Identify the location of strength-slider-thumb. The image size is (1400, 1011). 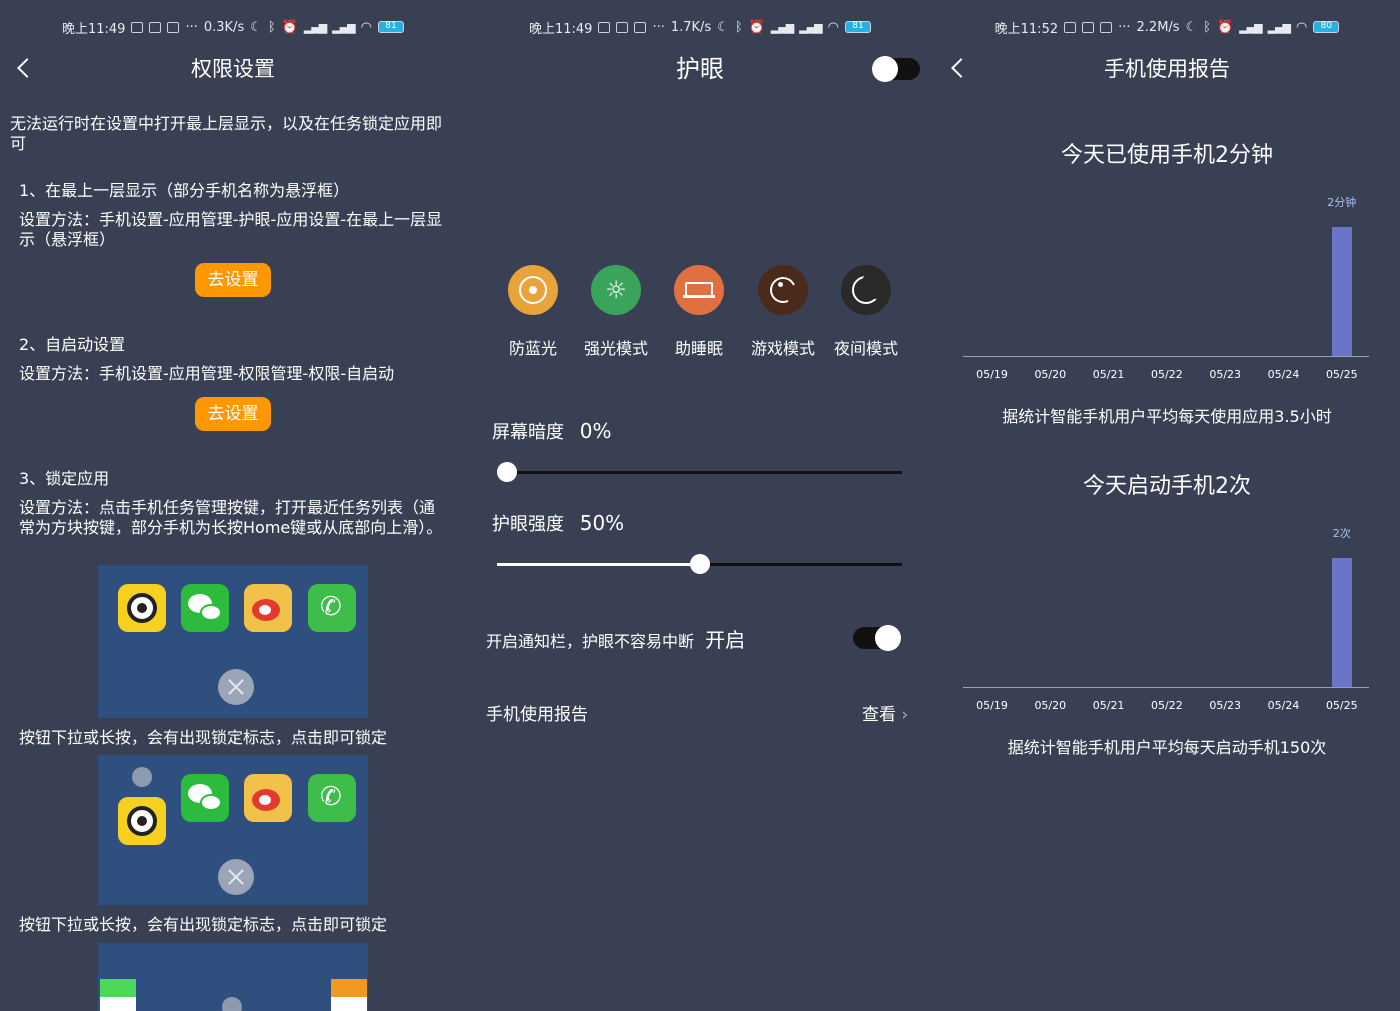
(699, 564).